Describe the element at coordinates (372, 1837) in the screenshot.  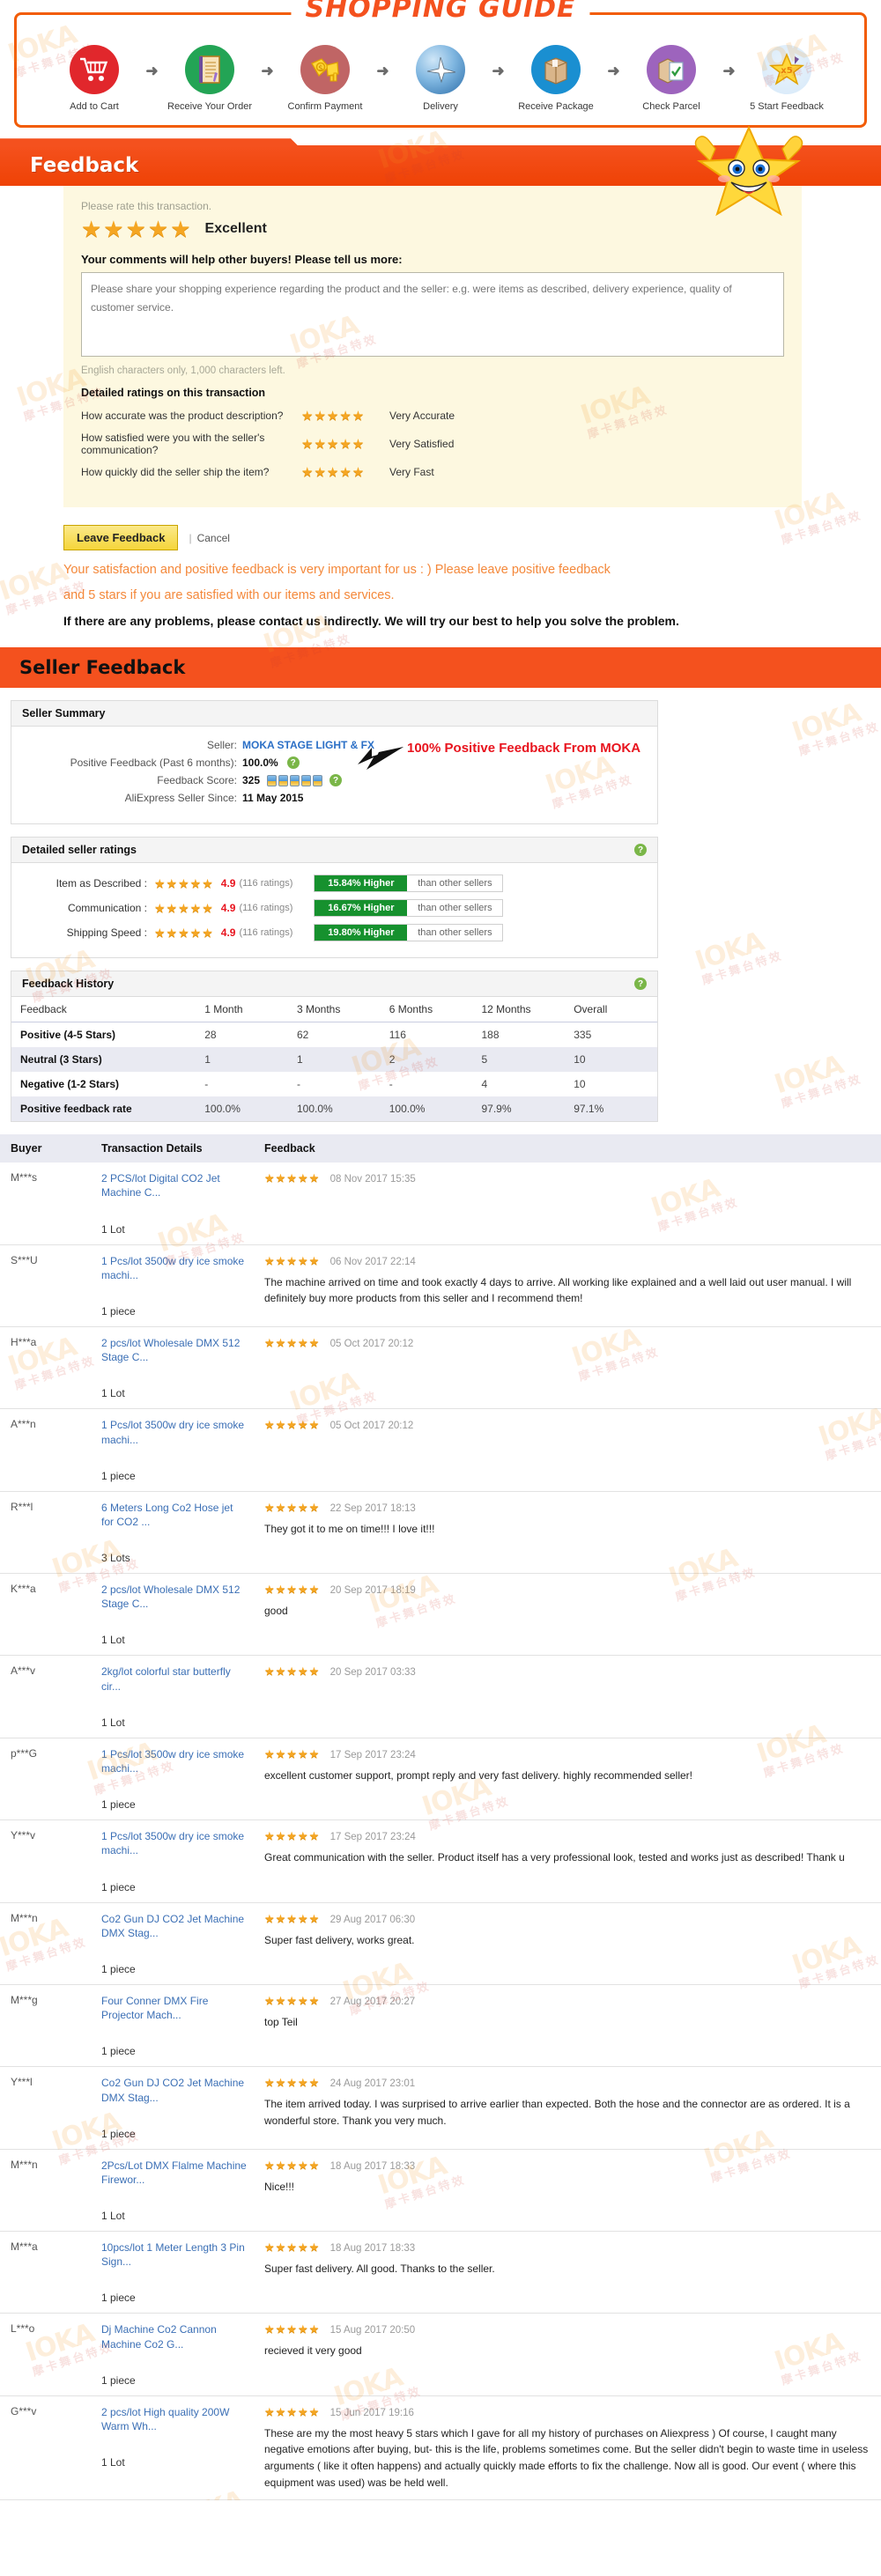
I see `feedback-date: 17 Sep 2017 23:24` at that location.